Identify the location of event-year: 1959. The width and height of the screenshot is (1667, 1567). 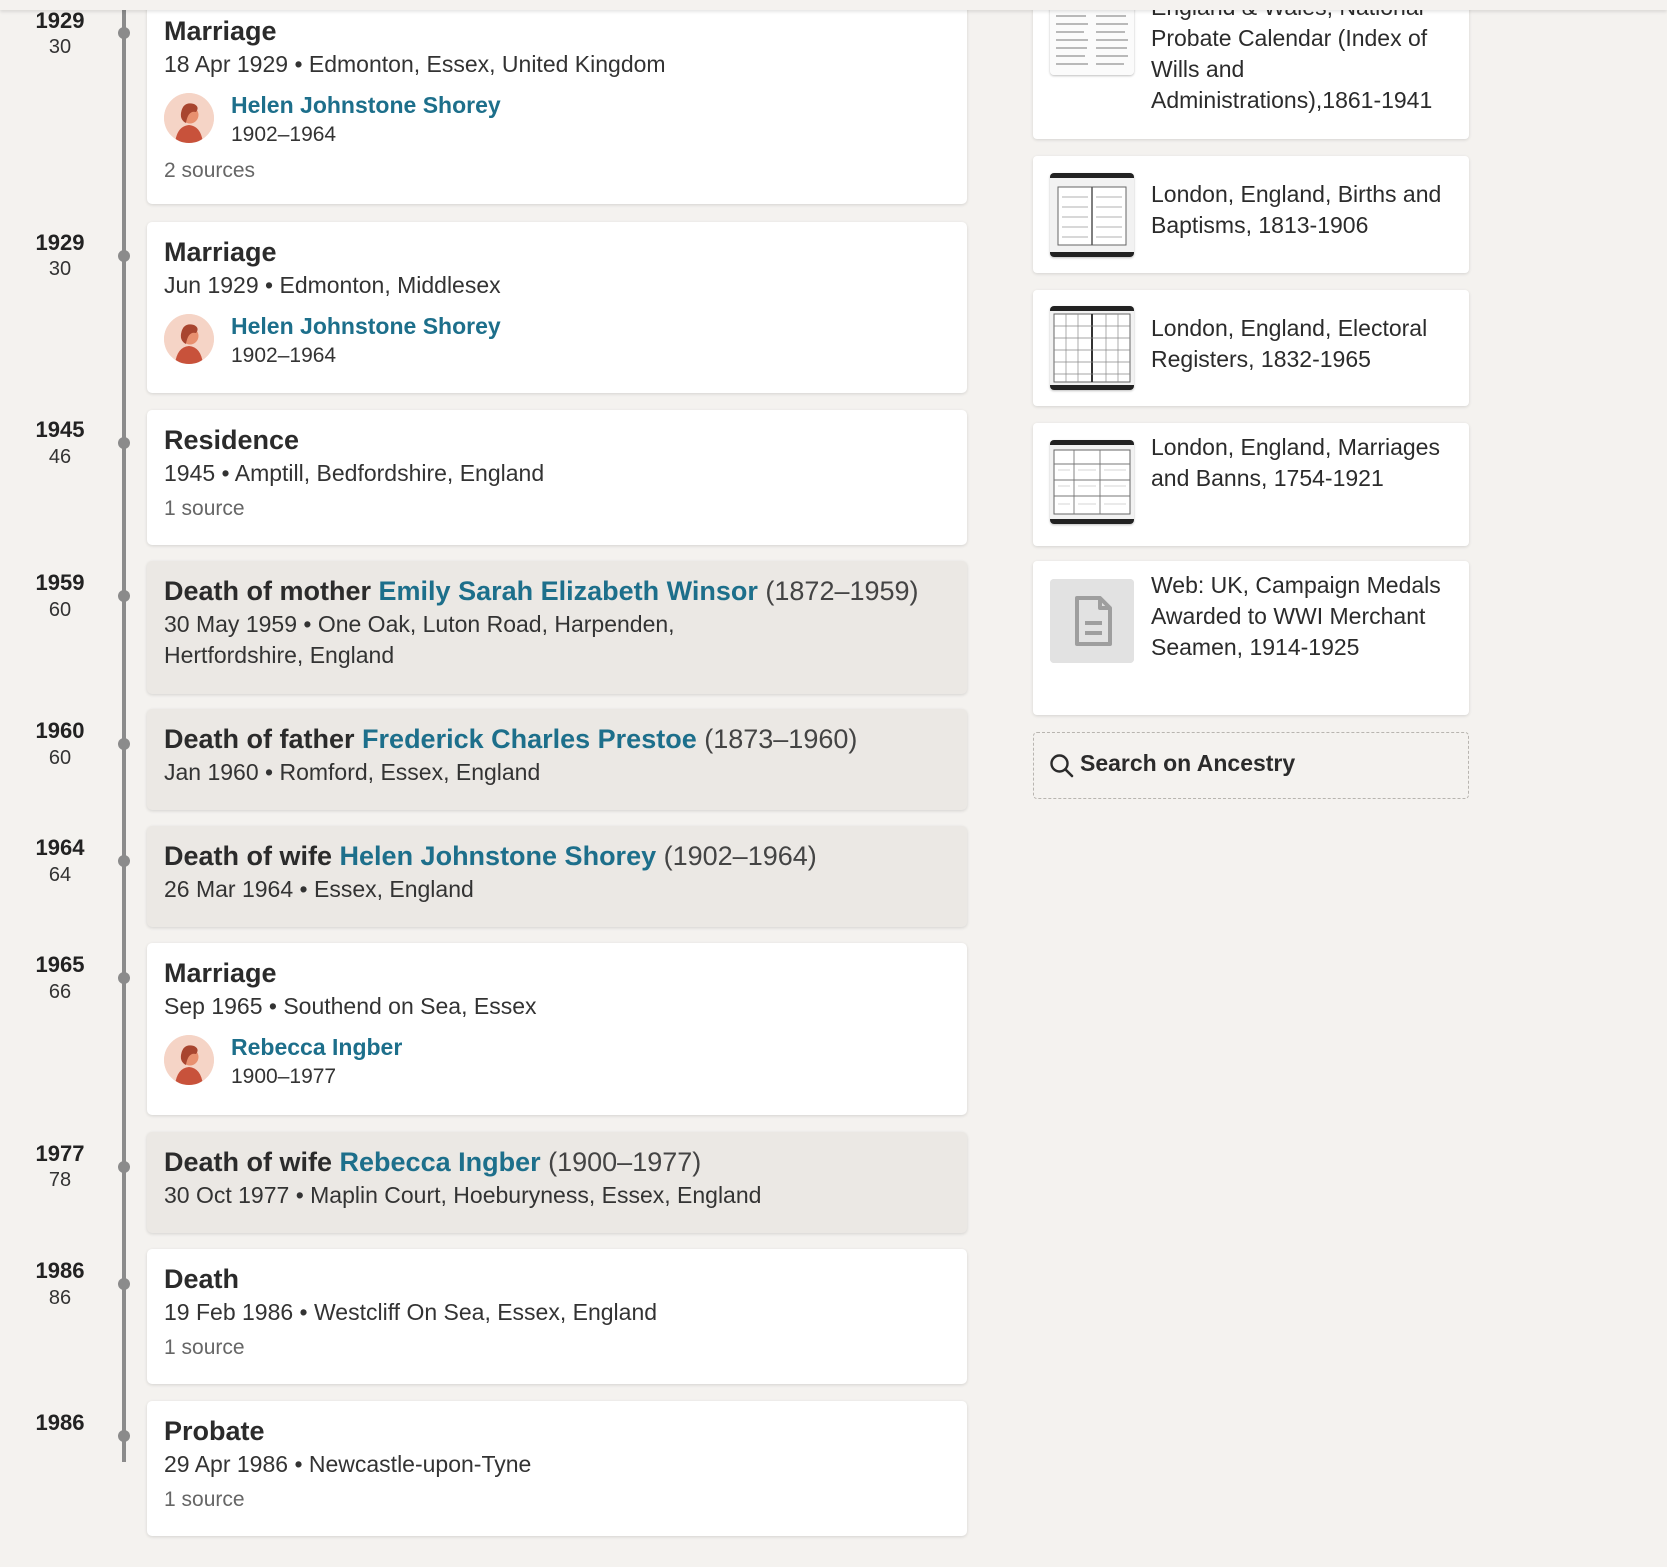
(60, 582).